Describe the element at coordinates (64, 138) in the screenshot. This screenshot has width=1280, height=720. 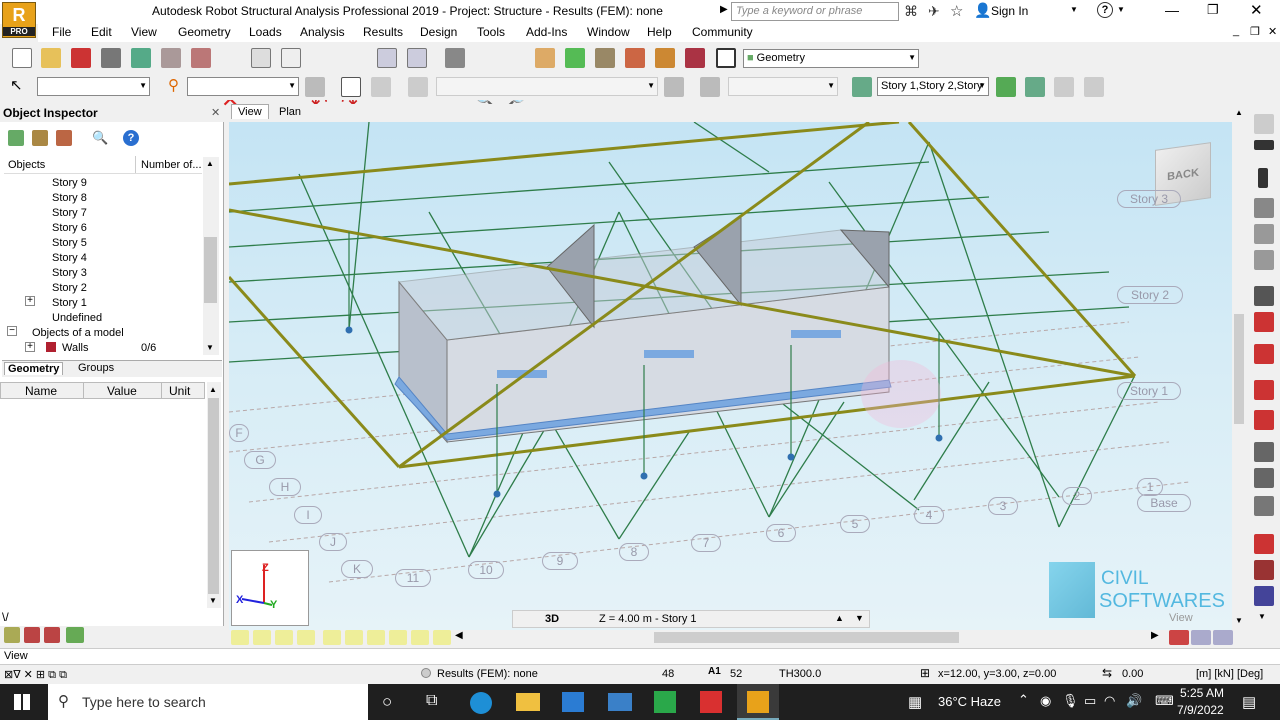
I see `hourglass-icon` at that location.